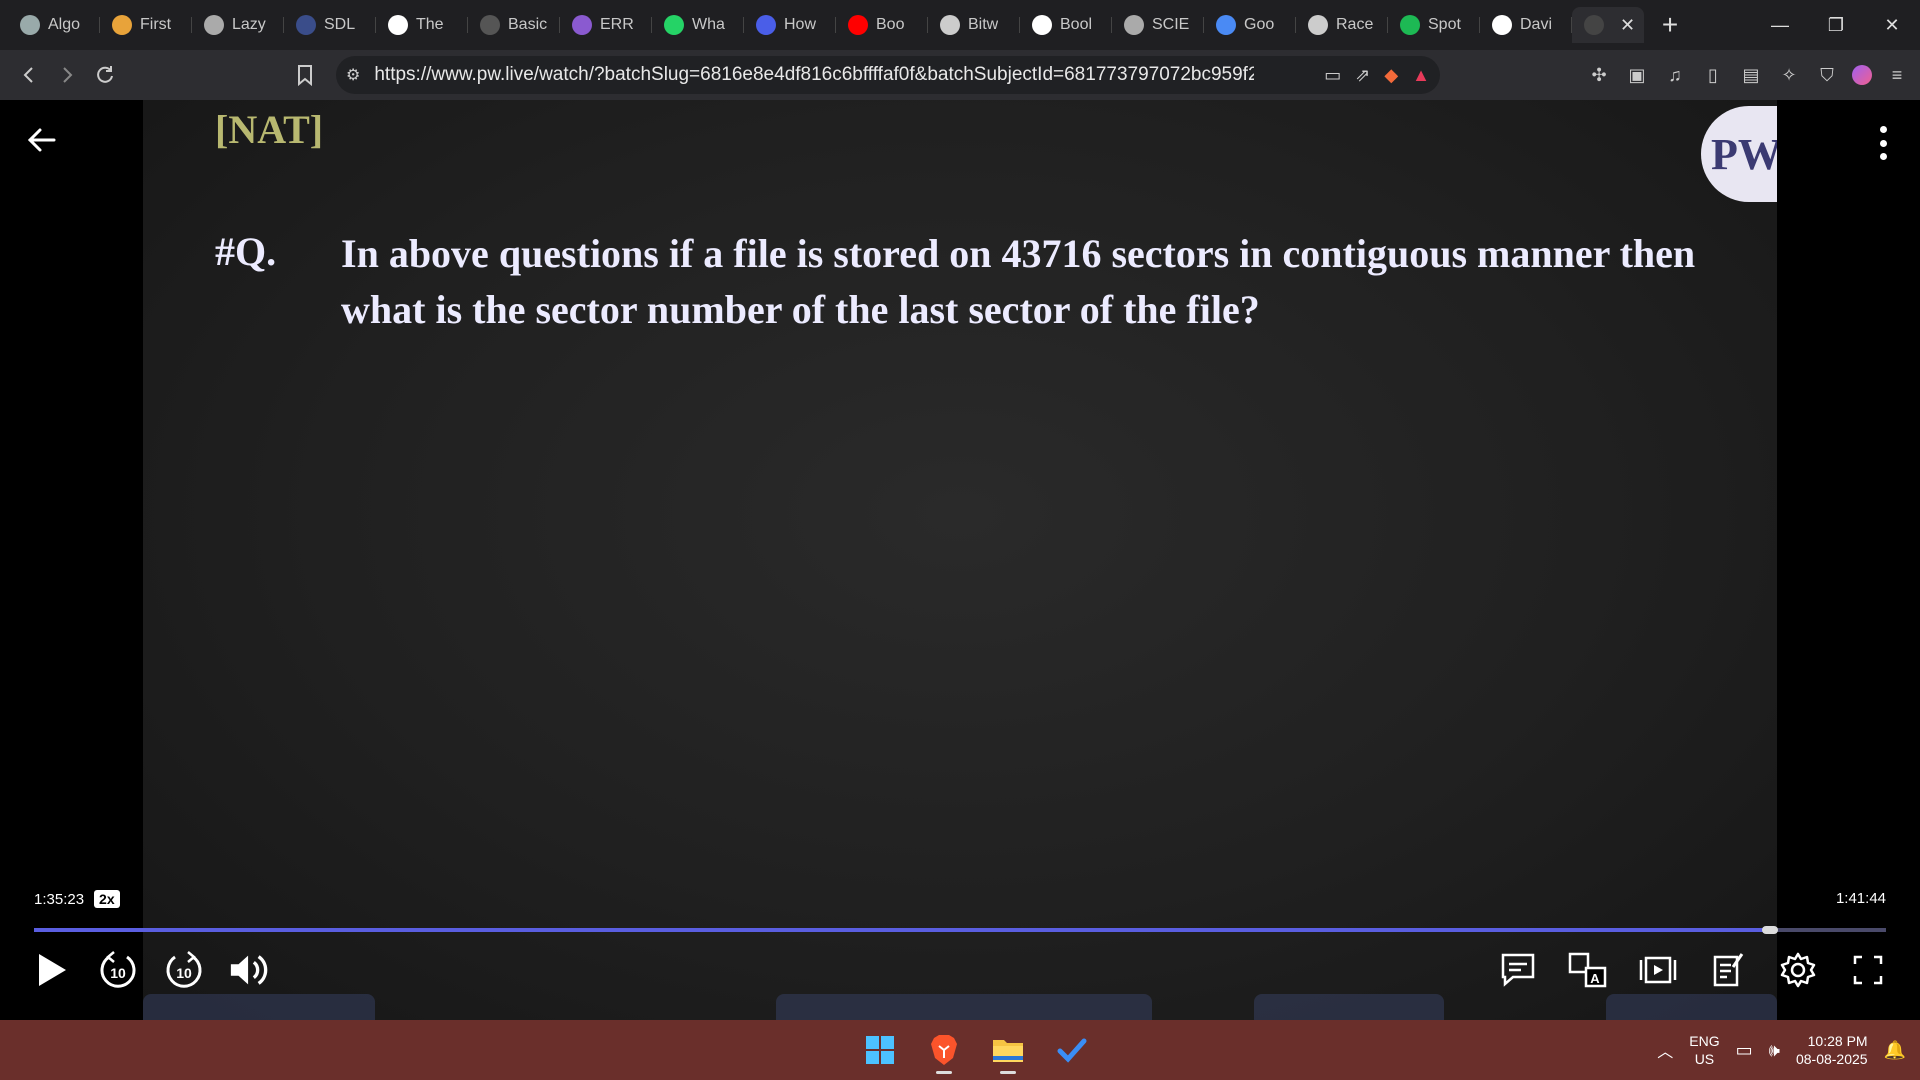 The height and width of the screenshot is (1080, 1920). I want to click on seek-bar, so click(960, 930).